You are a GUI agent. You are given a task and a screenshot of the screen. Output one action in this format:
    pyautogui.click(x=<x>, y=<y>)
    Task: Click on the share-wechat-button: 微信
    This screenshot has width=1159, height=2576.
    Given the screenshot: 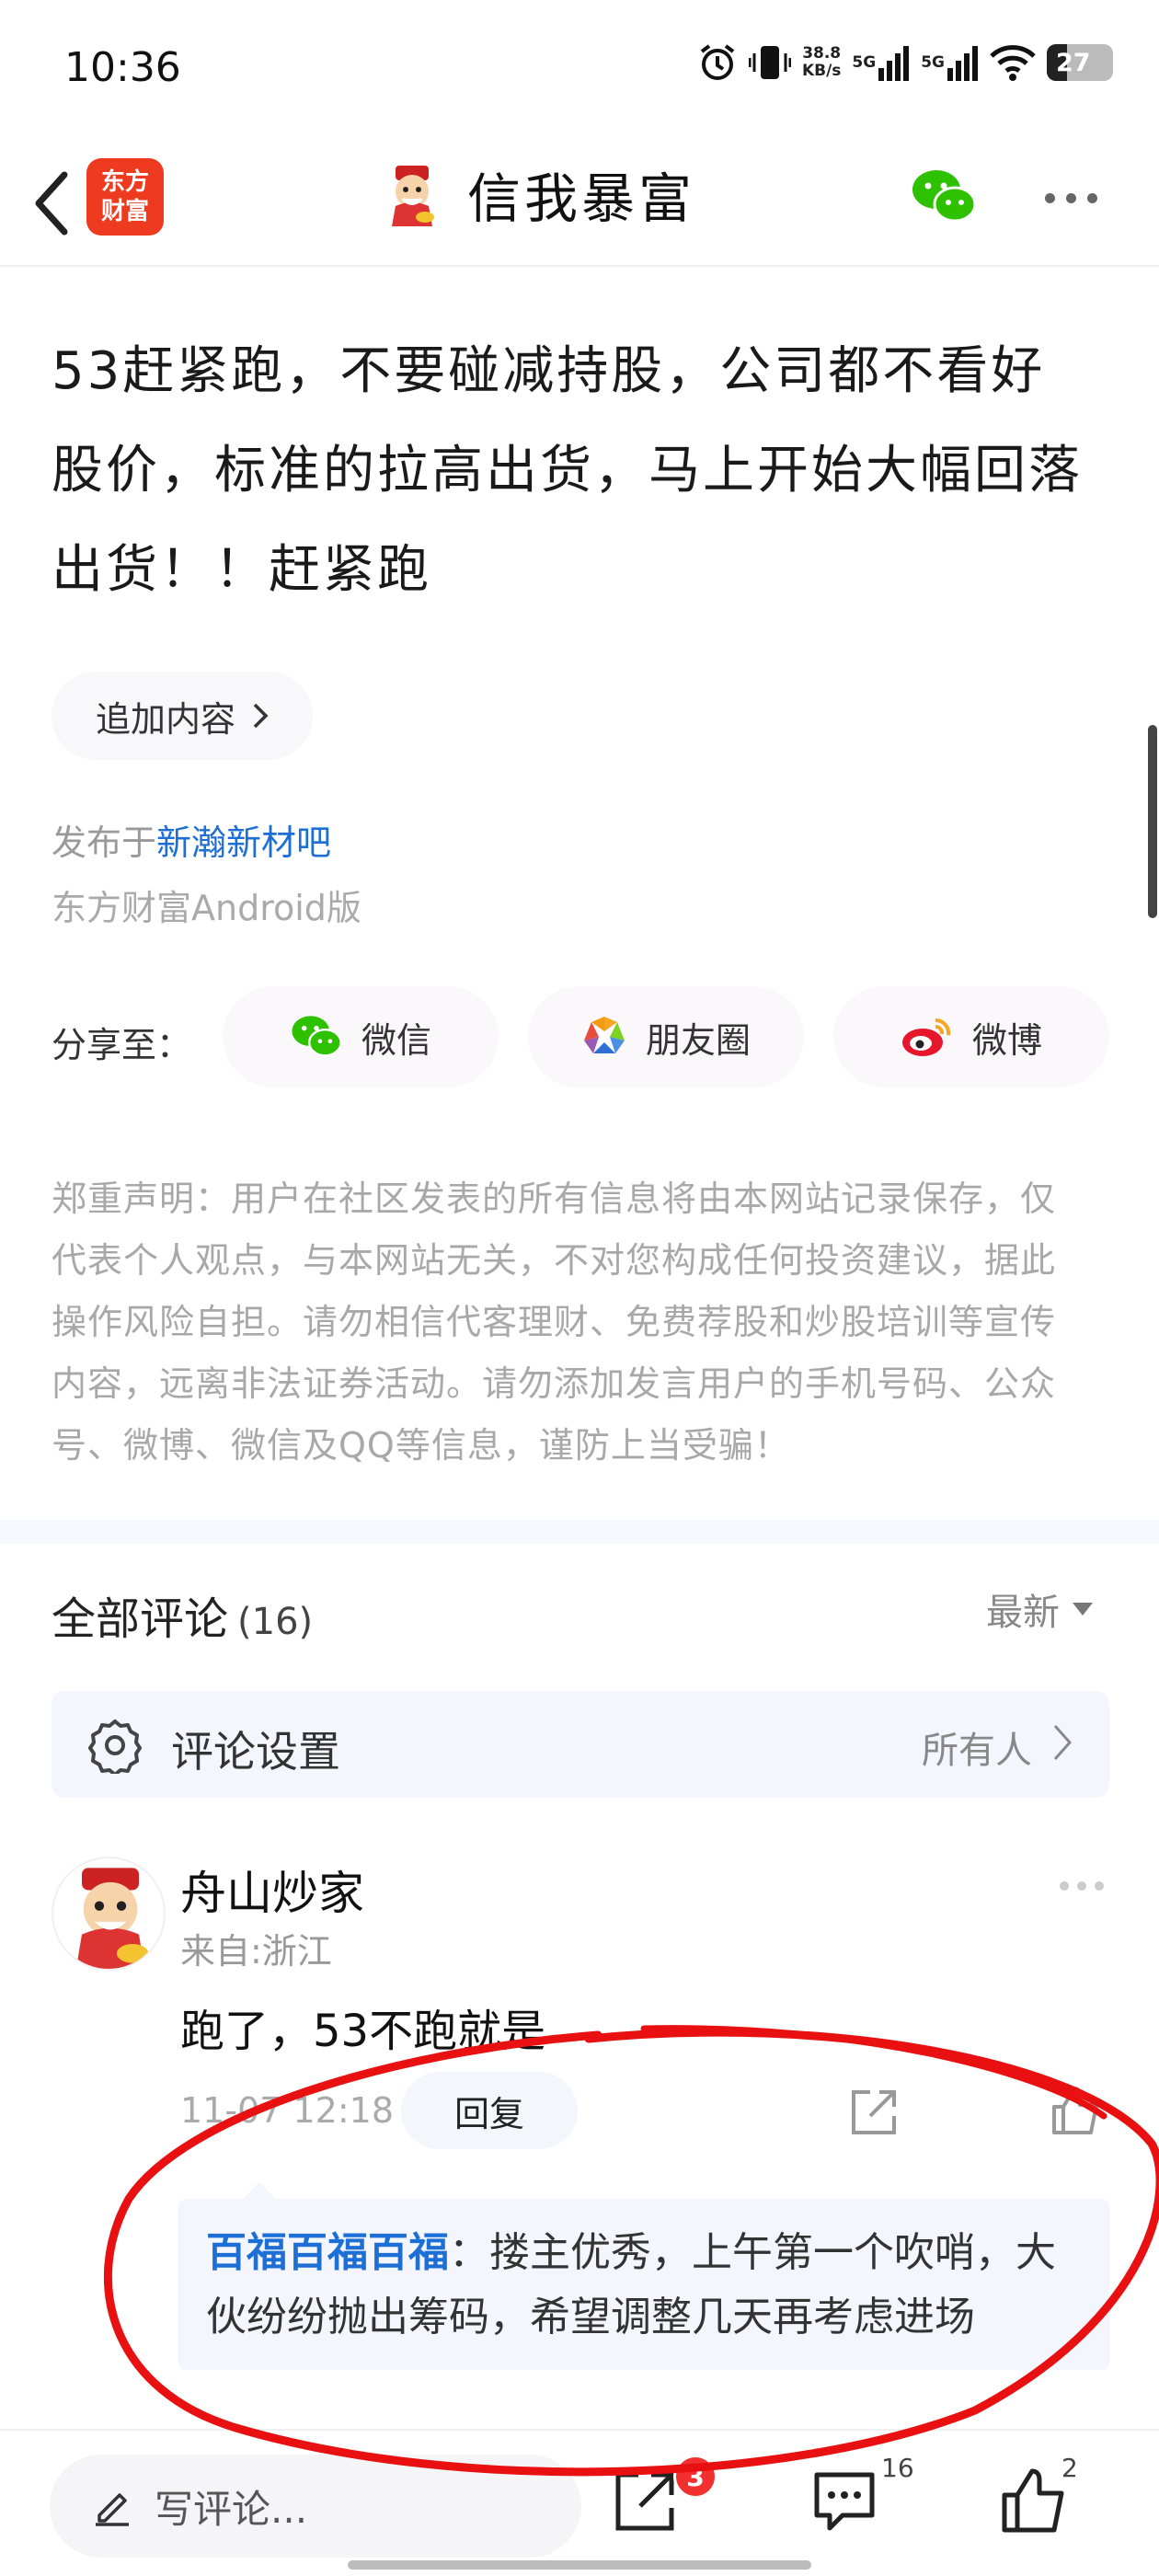 What is the action you would take?
    pyautogui.click(x=361, y=1036)
    